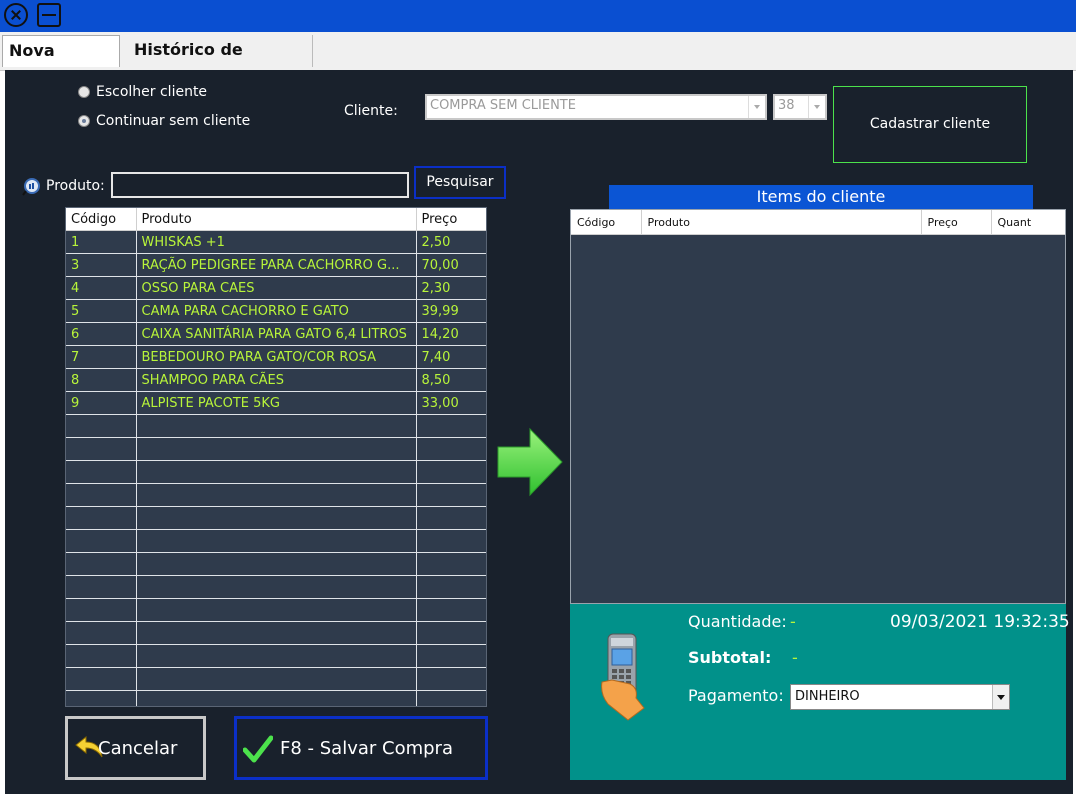  I want to click on right-arrow-icon, so click(530, 462).